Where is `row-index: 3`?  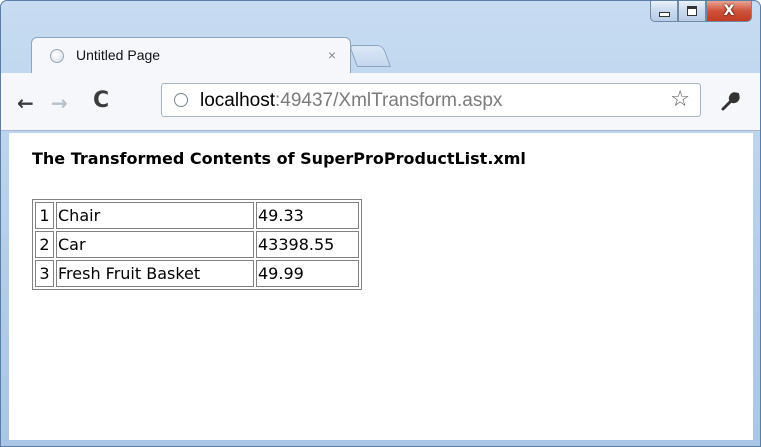 row-index: 3 is located at coordinates (44, 273).